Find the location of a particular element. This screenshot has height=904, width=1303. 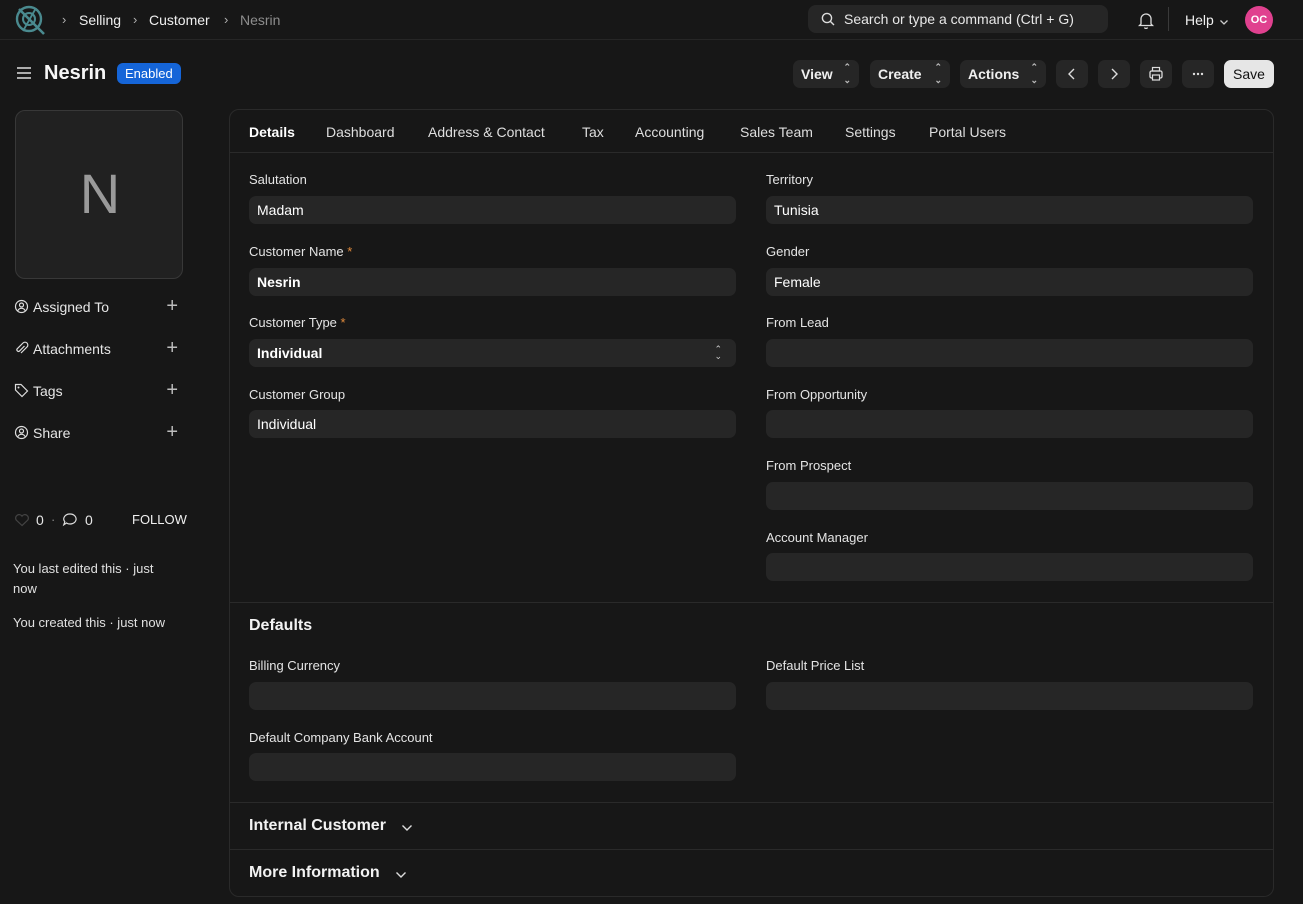

view-menu-button: View ⌃ ⌄ is located at coordinates (826, 74).